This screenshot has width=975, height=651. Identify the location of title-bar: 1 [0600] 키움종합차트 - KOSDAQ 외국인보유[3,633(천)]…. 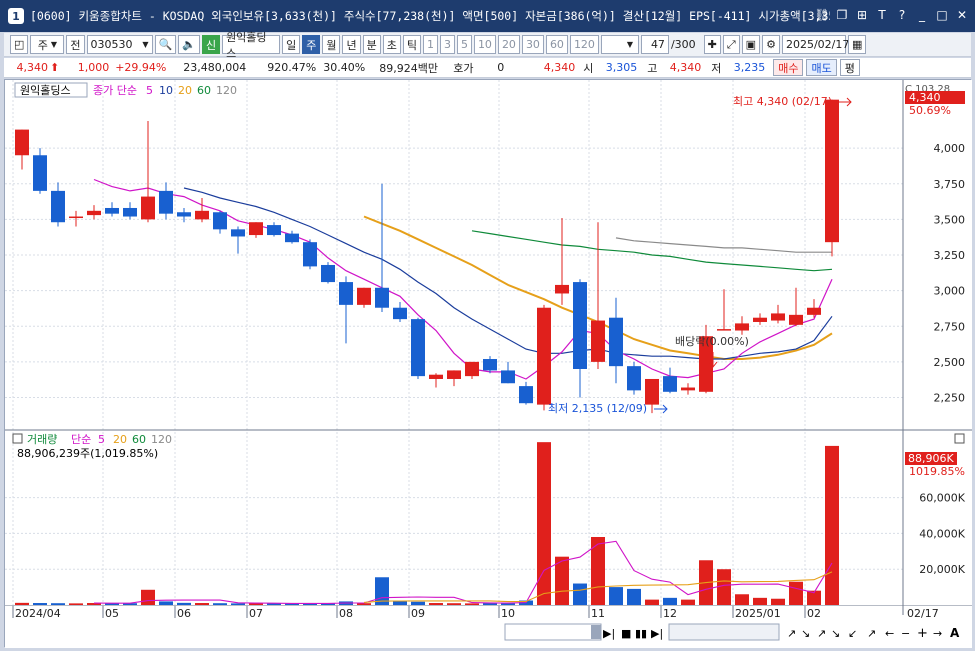
(487, 16).